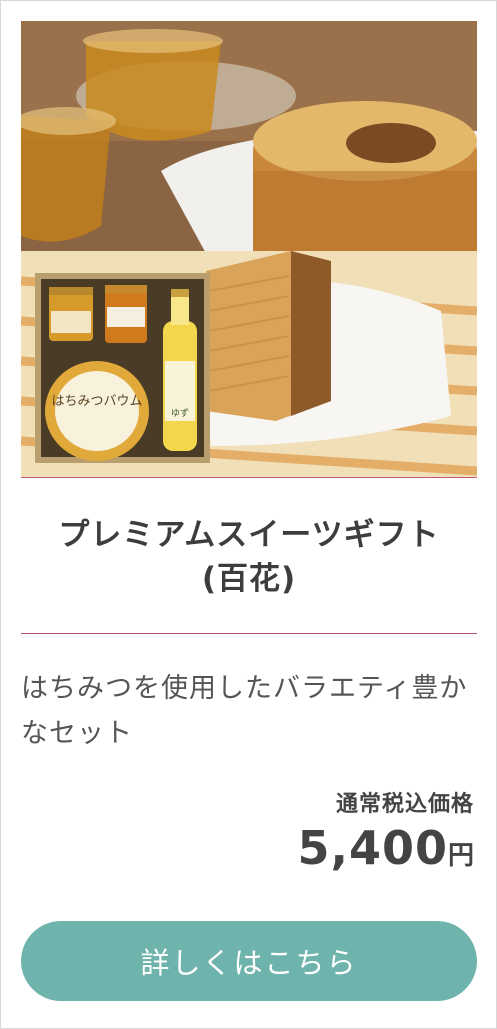 The image size is (497, 1029). I want to click on price-label: 通常税込価格, so click(404, 804).